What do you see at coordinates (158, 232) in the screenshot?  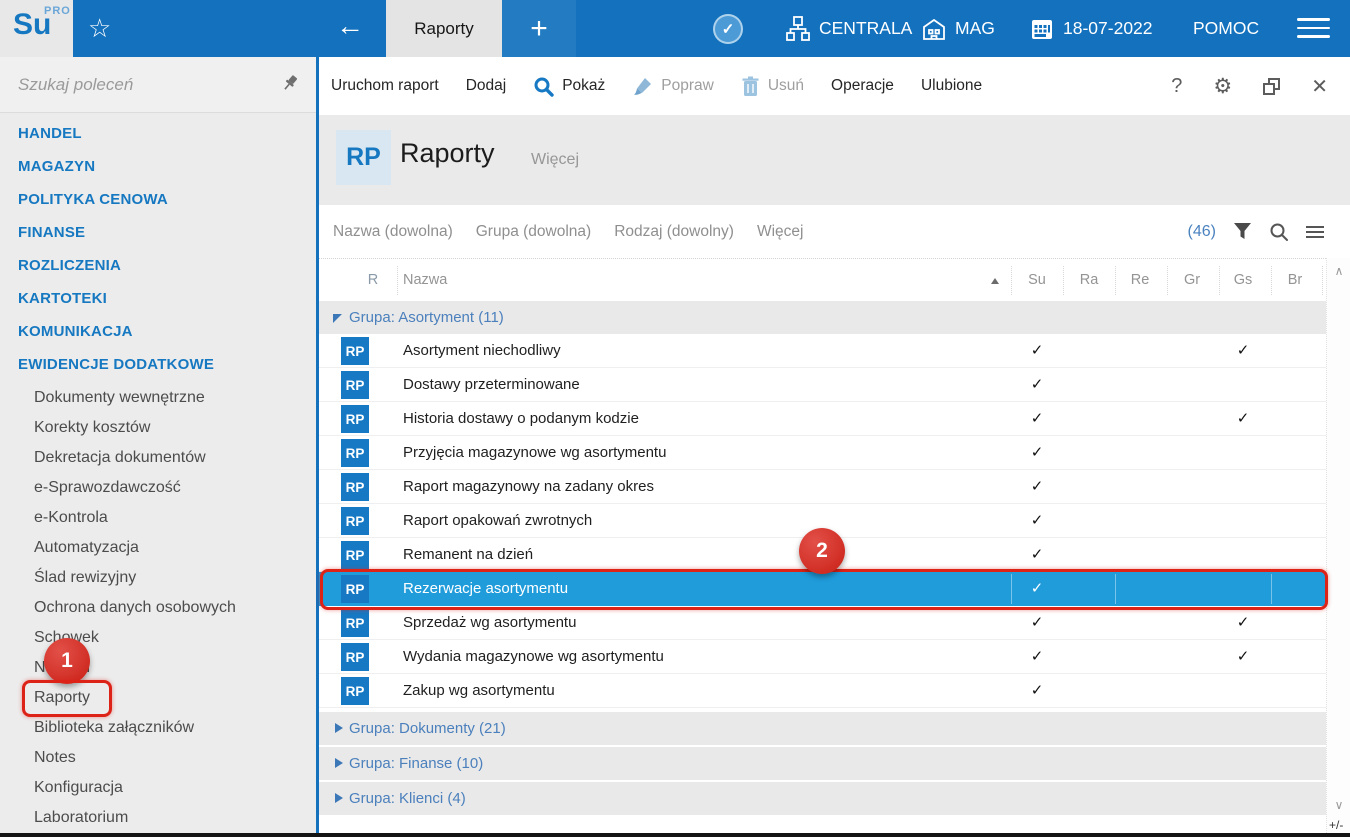 I see `sidebar-item-finanse: FINANSE` at bounding box center [158, 232].